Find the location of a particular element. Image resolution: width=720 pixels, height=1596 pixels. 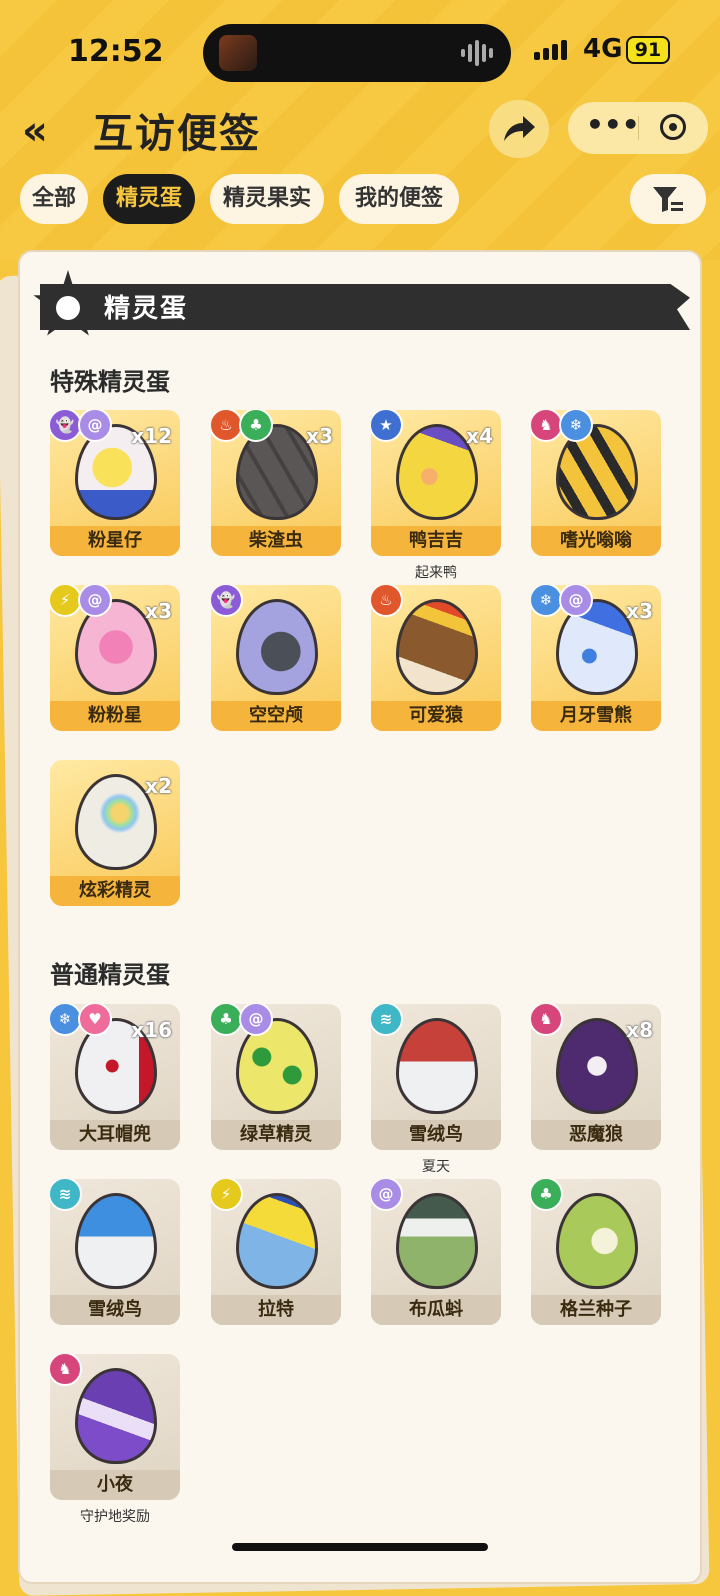

egg-card: ♞ x8 恶魔狼 is located at coordinates (597, 1080).